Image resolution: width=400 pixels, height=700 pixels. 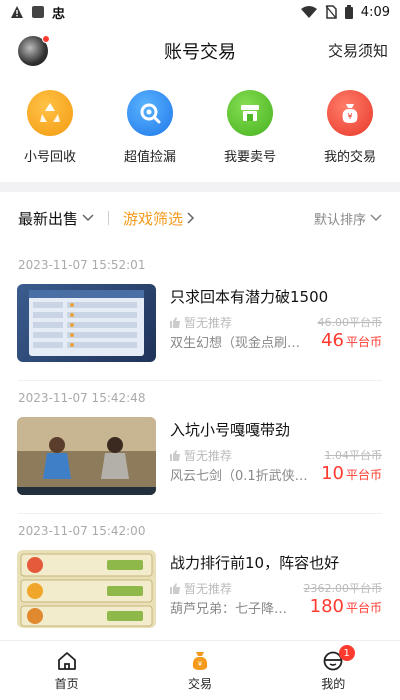 I want to click on original-price: 2362.00平台币, so click(x=343, y=588).